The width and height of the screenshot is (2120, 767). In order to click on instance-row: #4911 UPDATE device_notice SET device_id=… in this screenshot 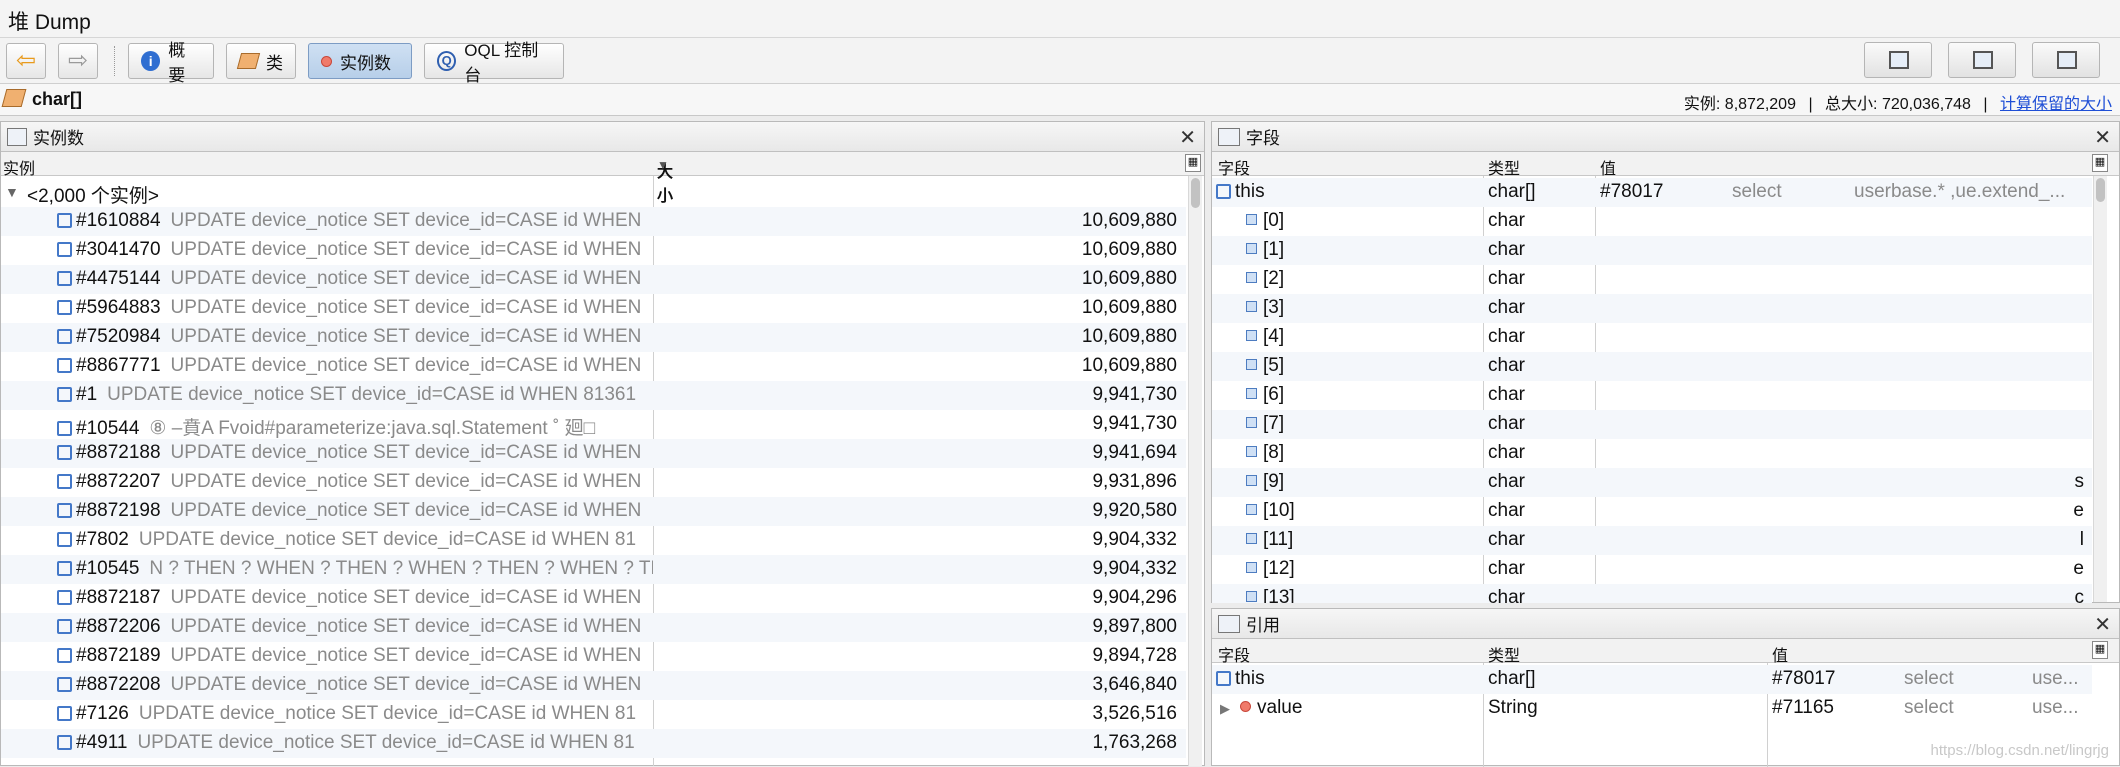, I will do `click(593, 743)`.